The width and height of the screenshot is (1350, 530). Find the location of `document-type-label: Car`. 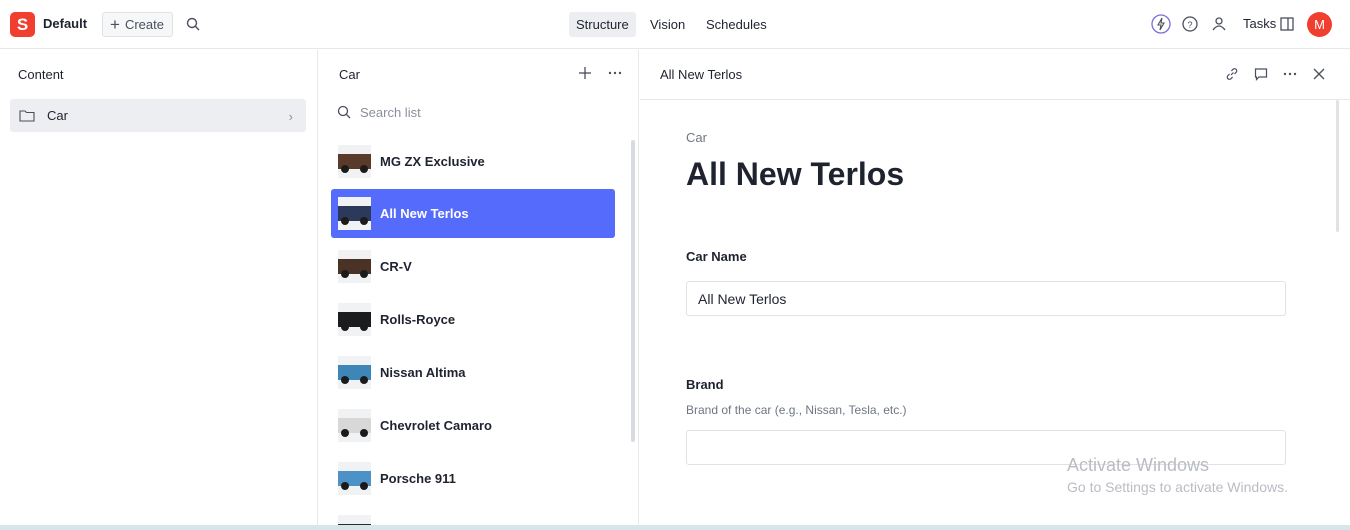

document-type-label: Car is located at coordinates (696, 137).